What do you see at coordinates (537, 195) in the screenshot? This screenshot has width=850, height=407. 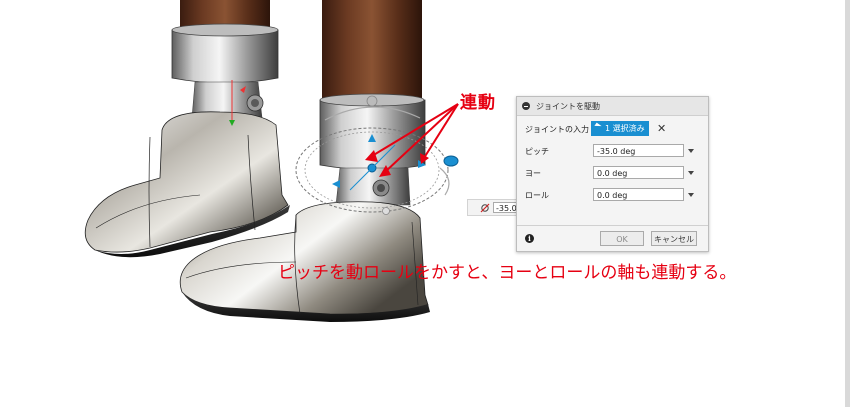 I see `roll-label: ロール` at bounding box center [537, 195].